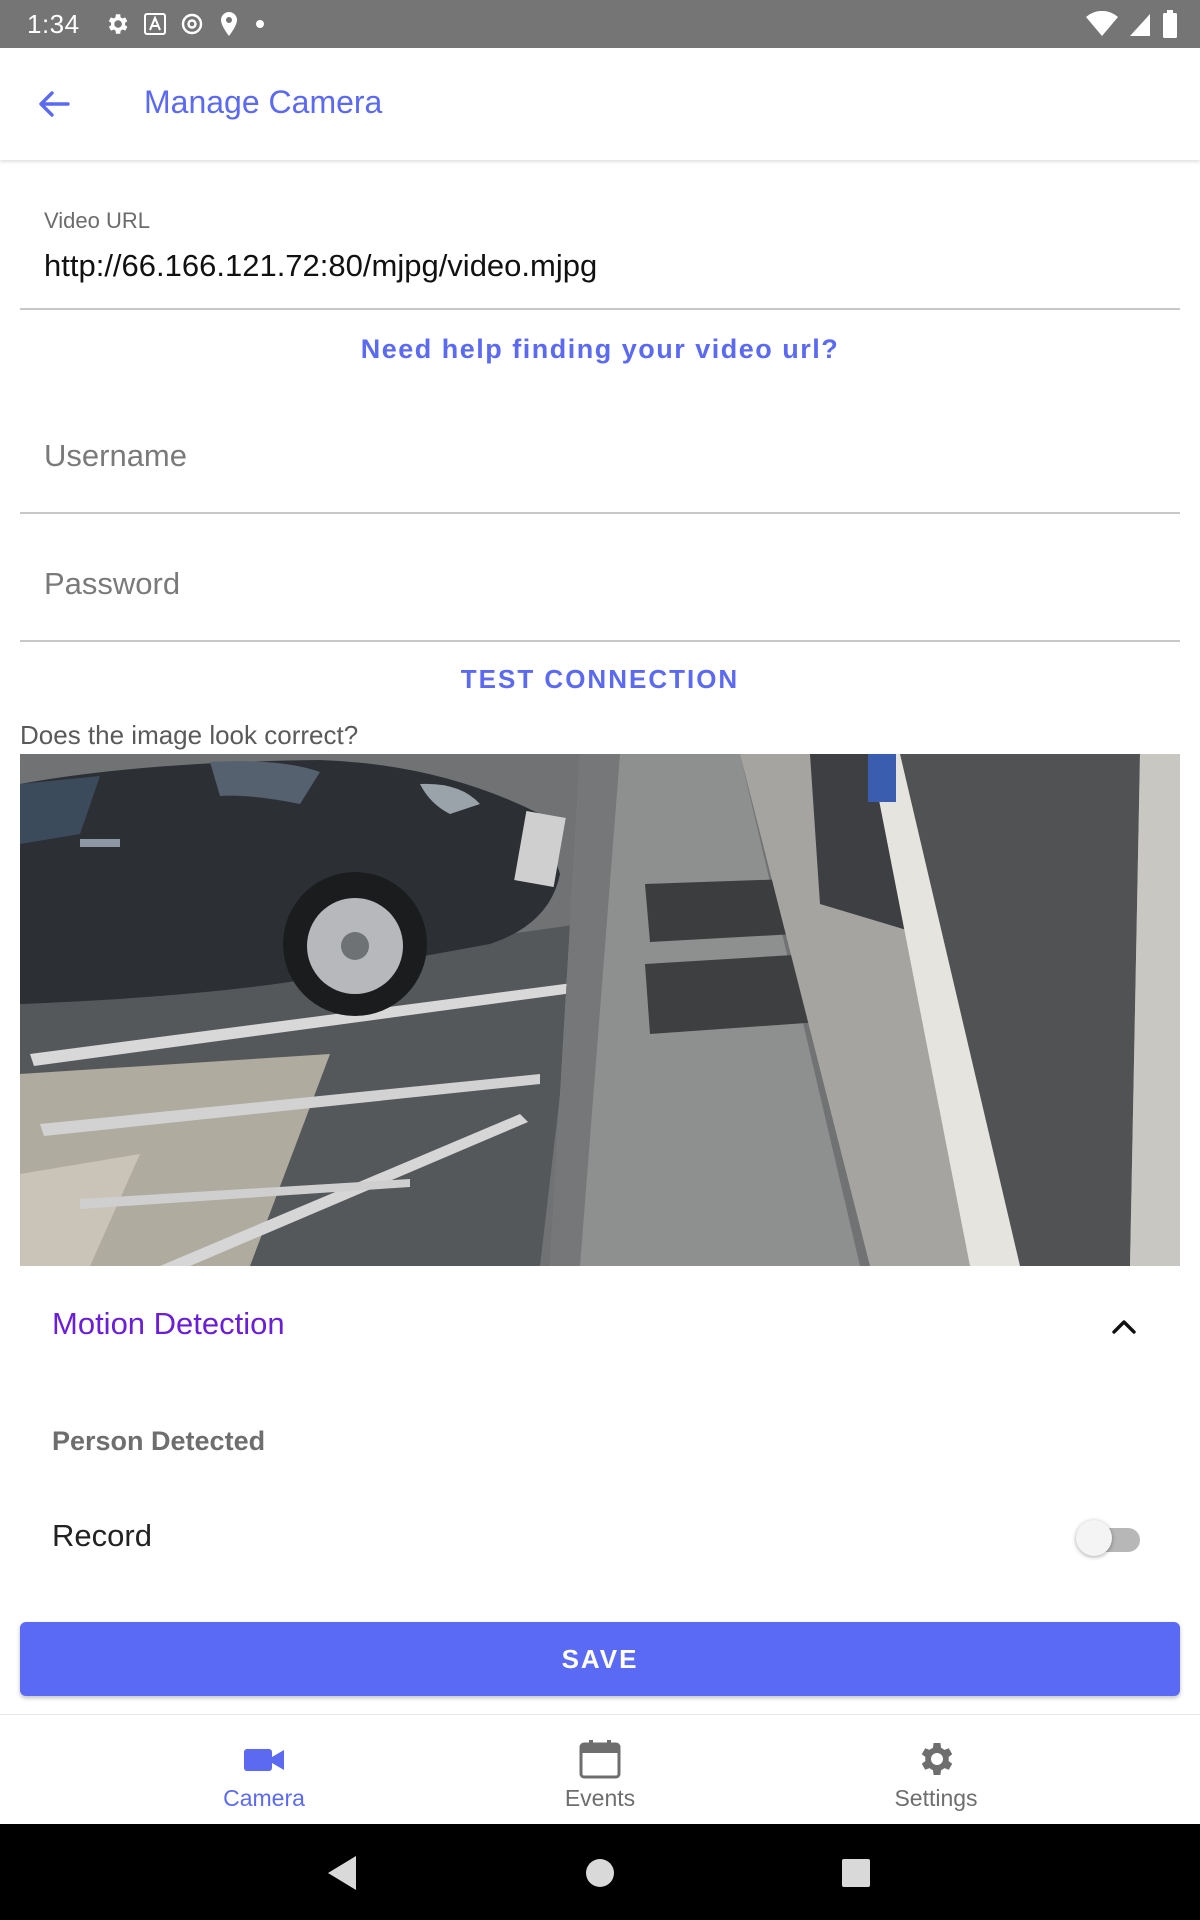 The image size is (1200, 1920). Describe the element at coordinates (192, 24) in the screenshot. I see `at-sign-icon` at that location.